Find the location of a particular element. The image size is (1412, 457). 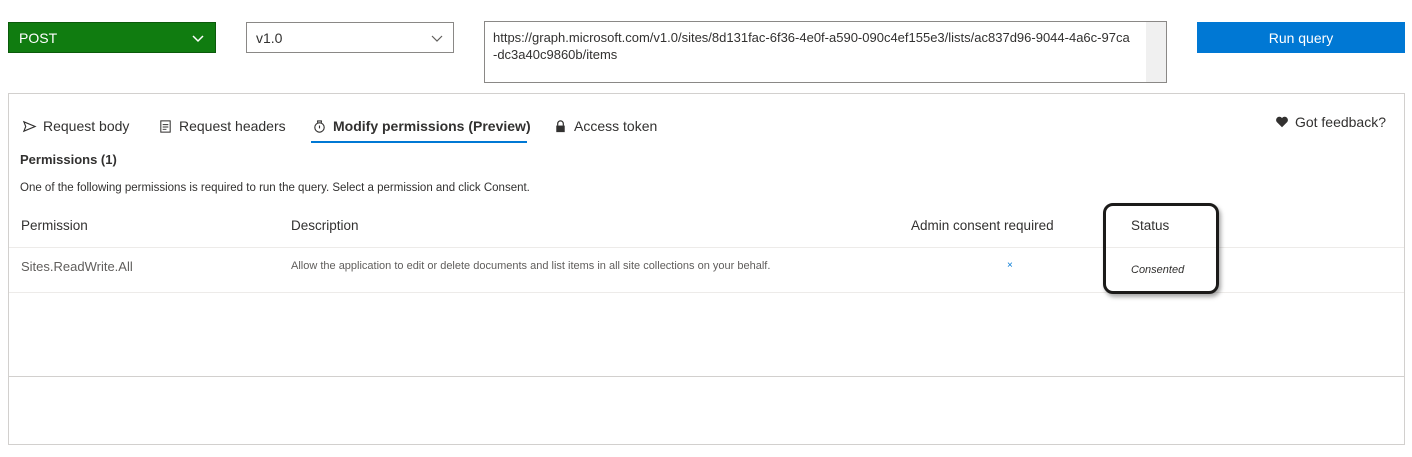

tab-access-token: Access token is located at coordinates (605, 126).